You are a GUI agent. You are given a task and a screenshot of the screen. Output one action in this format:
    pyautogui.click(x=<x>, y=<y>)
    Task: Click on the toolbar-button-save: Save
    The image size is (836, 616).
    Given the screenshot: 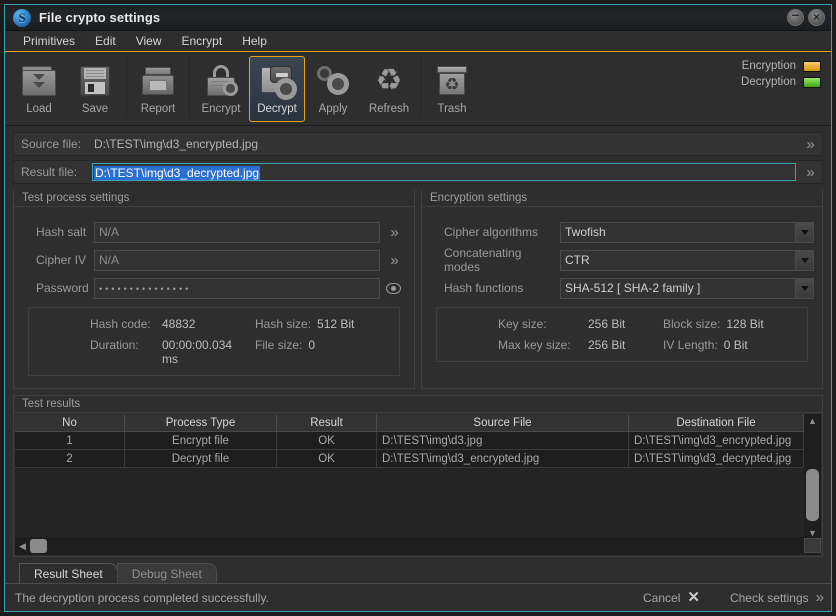 What is the action you would take?
    pyautogui.click(x=95, y=89)
    